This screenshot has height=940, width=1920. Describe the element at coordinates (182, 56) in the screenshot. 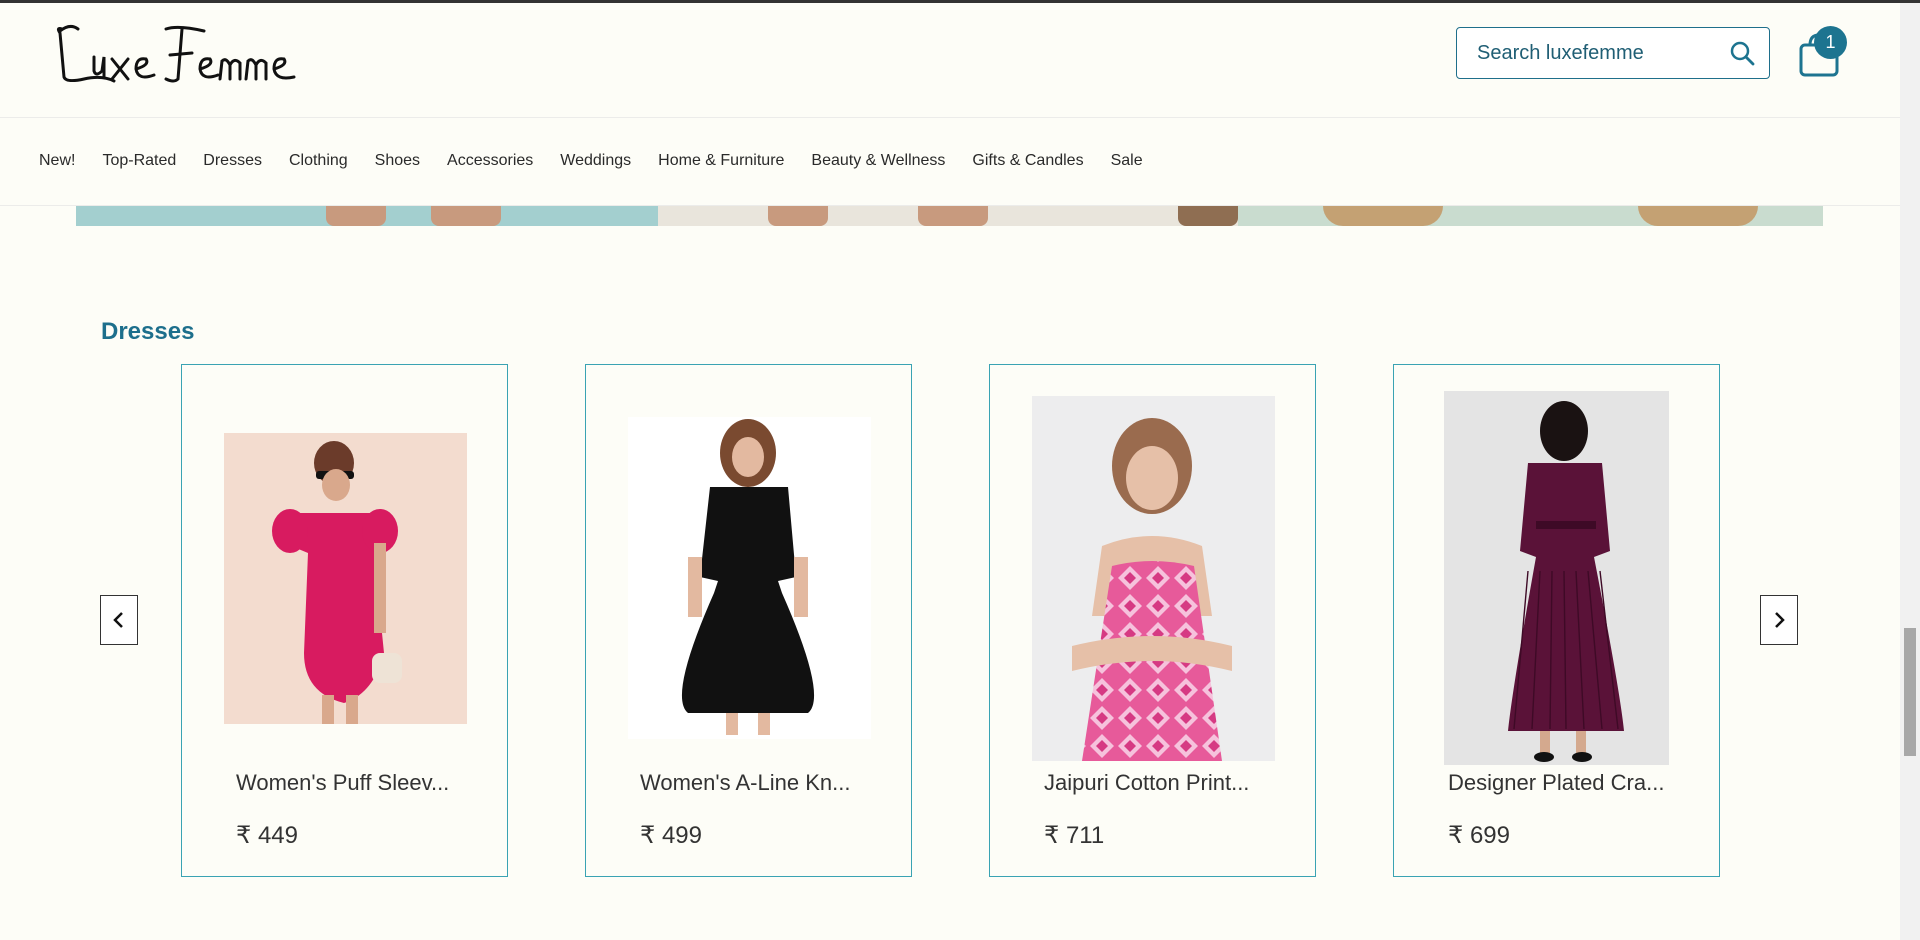

I see `luxefemme-logo` at that location.